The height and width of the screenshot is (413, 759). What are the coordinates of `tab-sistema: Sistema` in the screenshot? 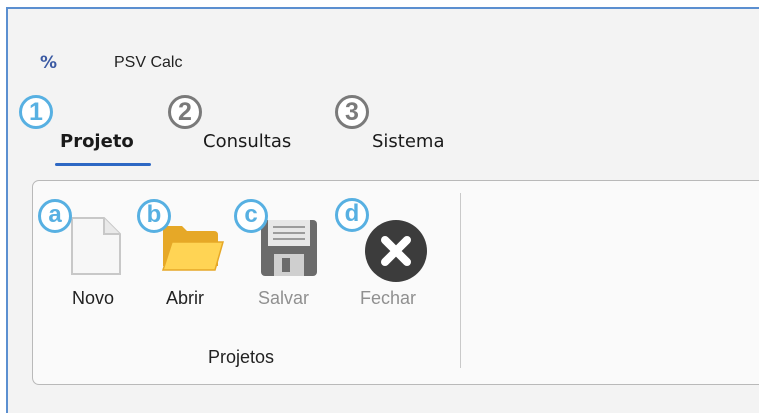 It's located at (408, 141).